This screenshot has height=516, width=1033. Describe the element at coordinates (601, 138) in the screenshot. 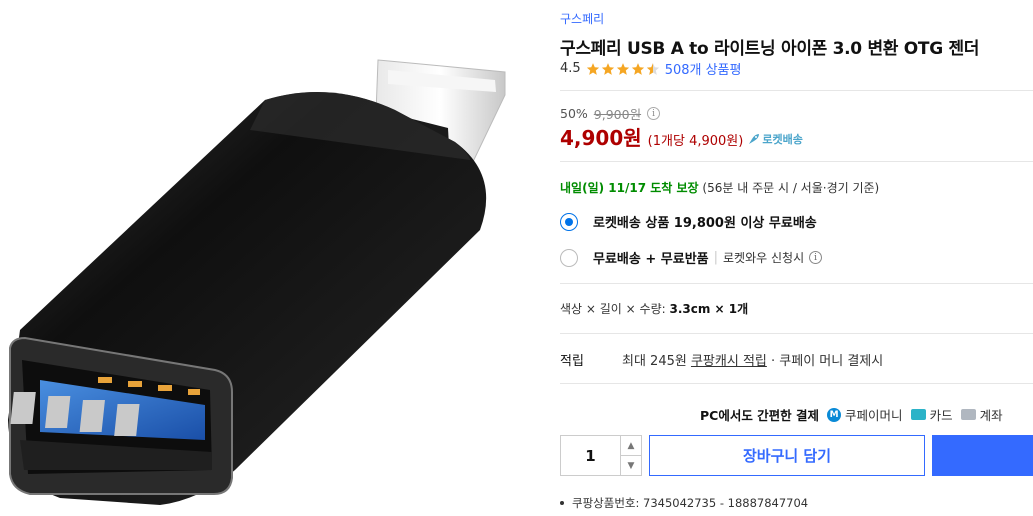

I see `sale-price: 4,900원` at that location.